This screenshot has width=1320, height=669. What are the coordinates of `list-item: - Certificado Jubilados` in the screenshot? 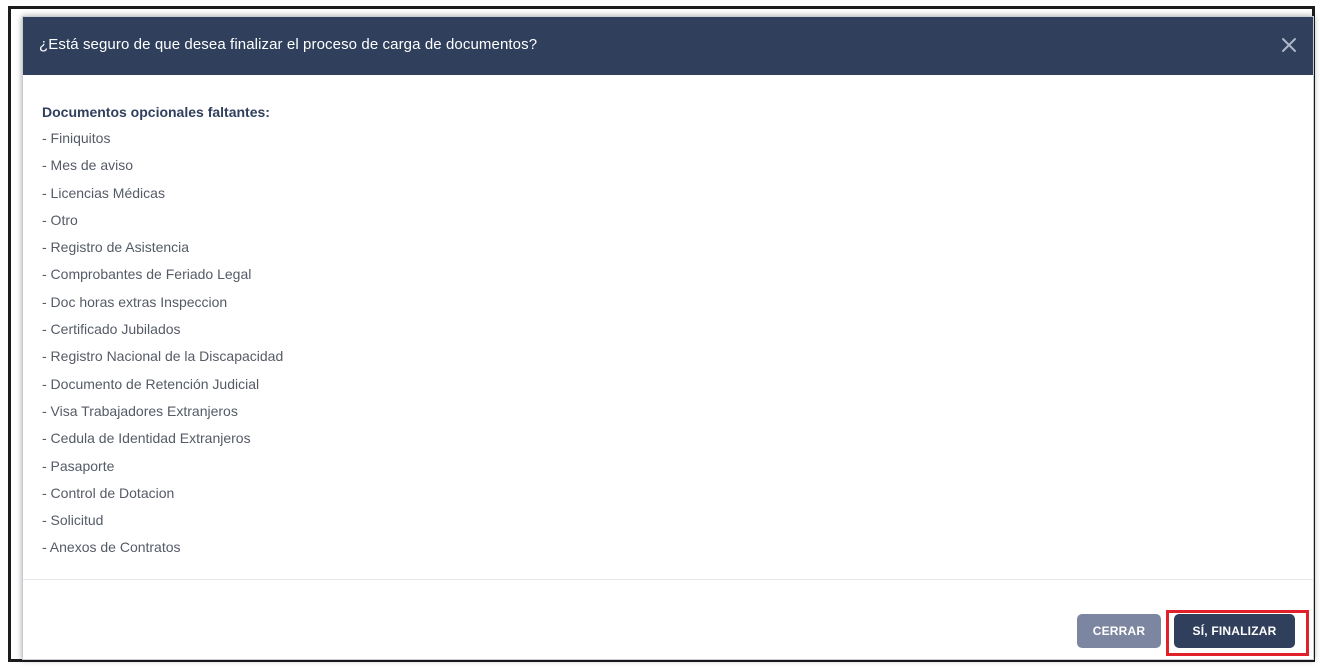 It's located at (111, 329).